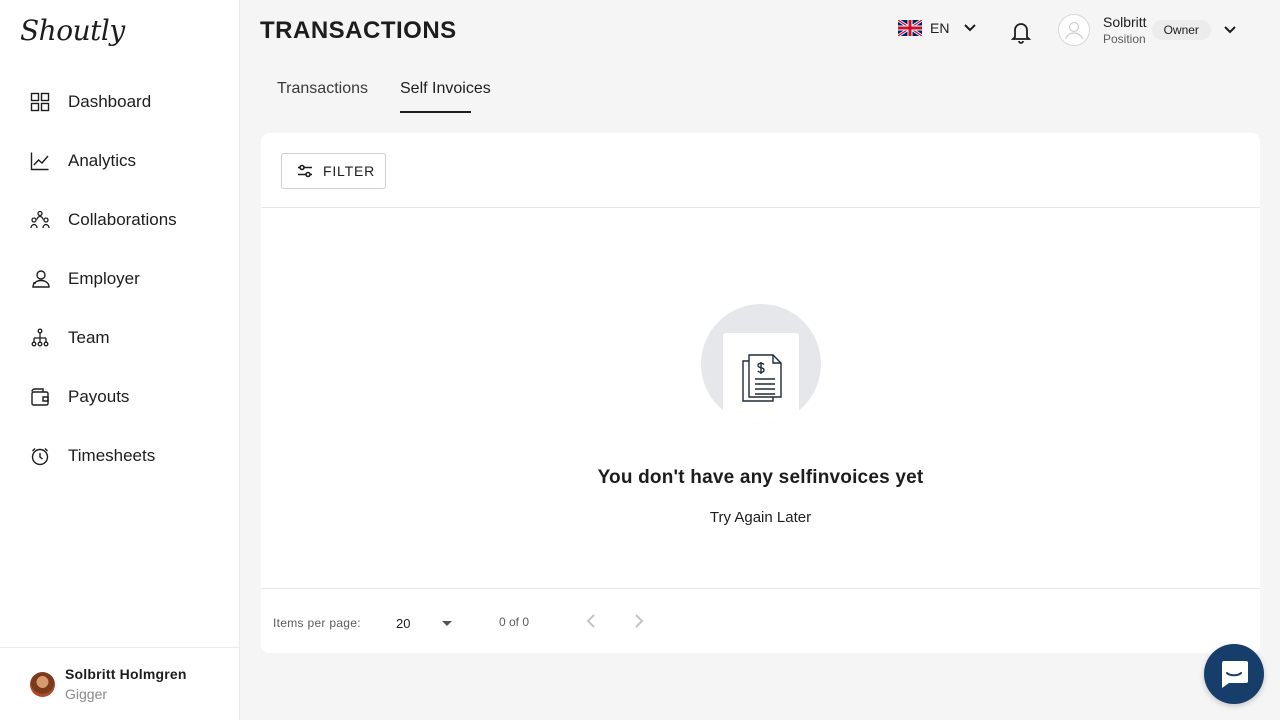  What do you see at coordinates (760, 620) in the screenshot?
I see `paginator: Items per page: 20 0 of 0` at bounding box center [760, 620].